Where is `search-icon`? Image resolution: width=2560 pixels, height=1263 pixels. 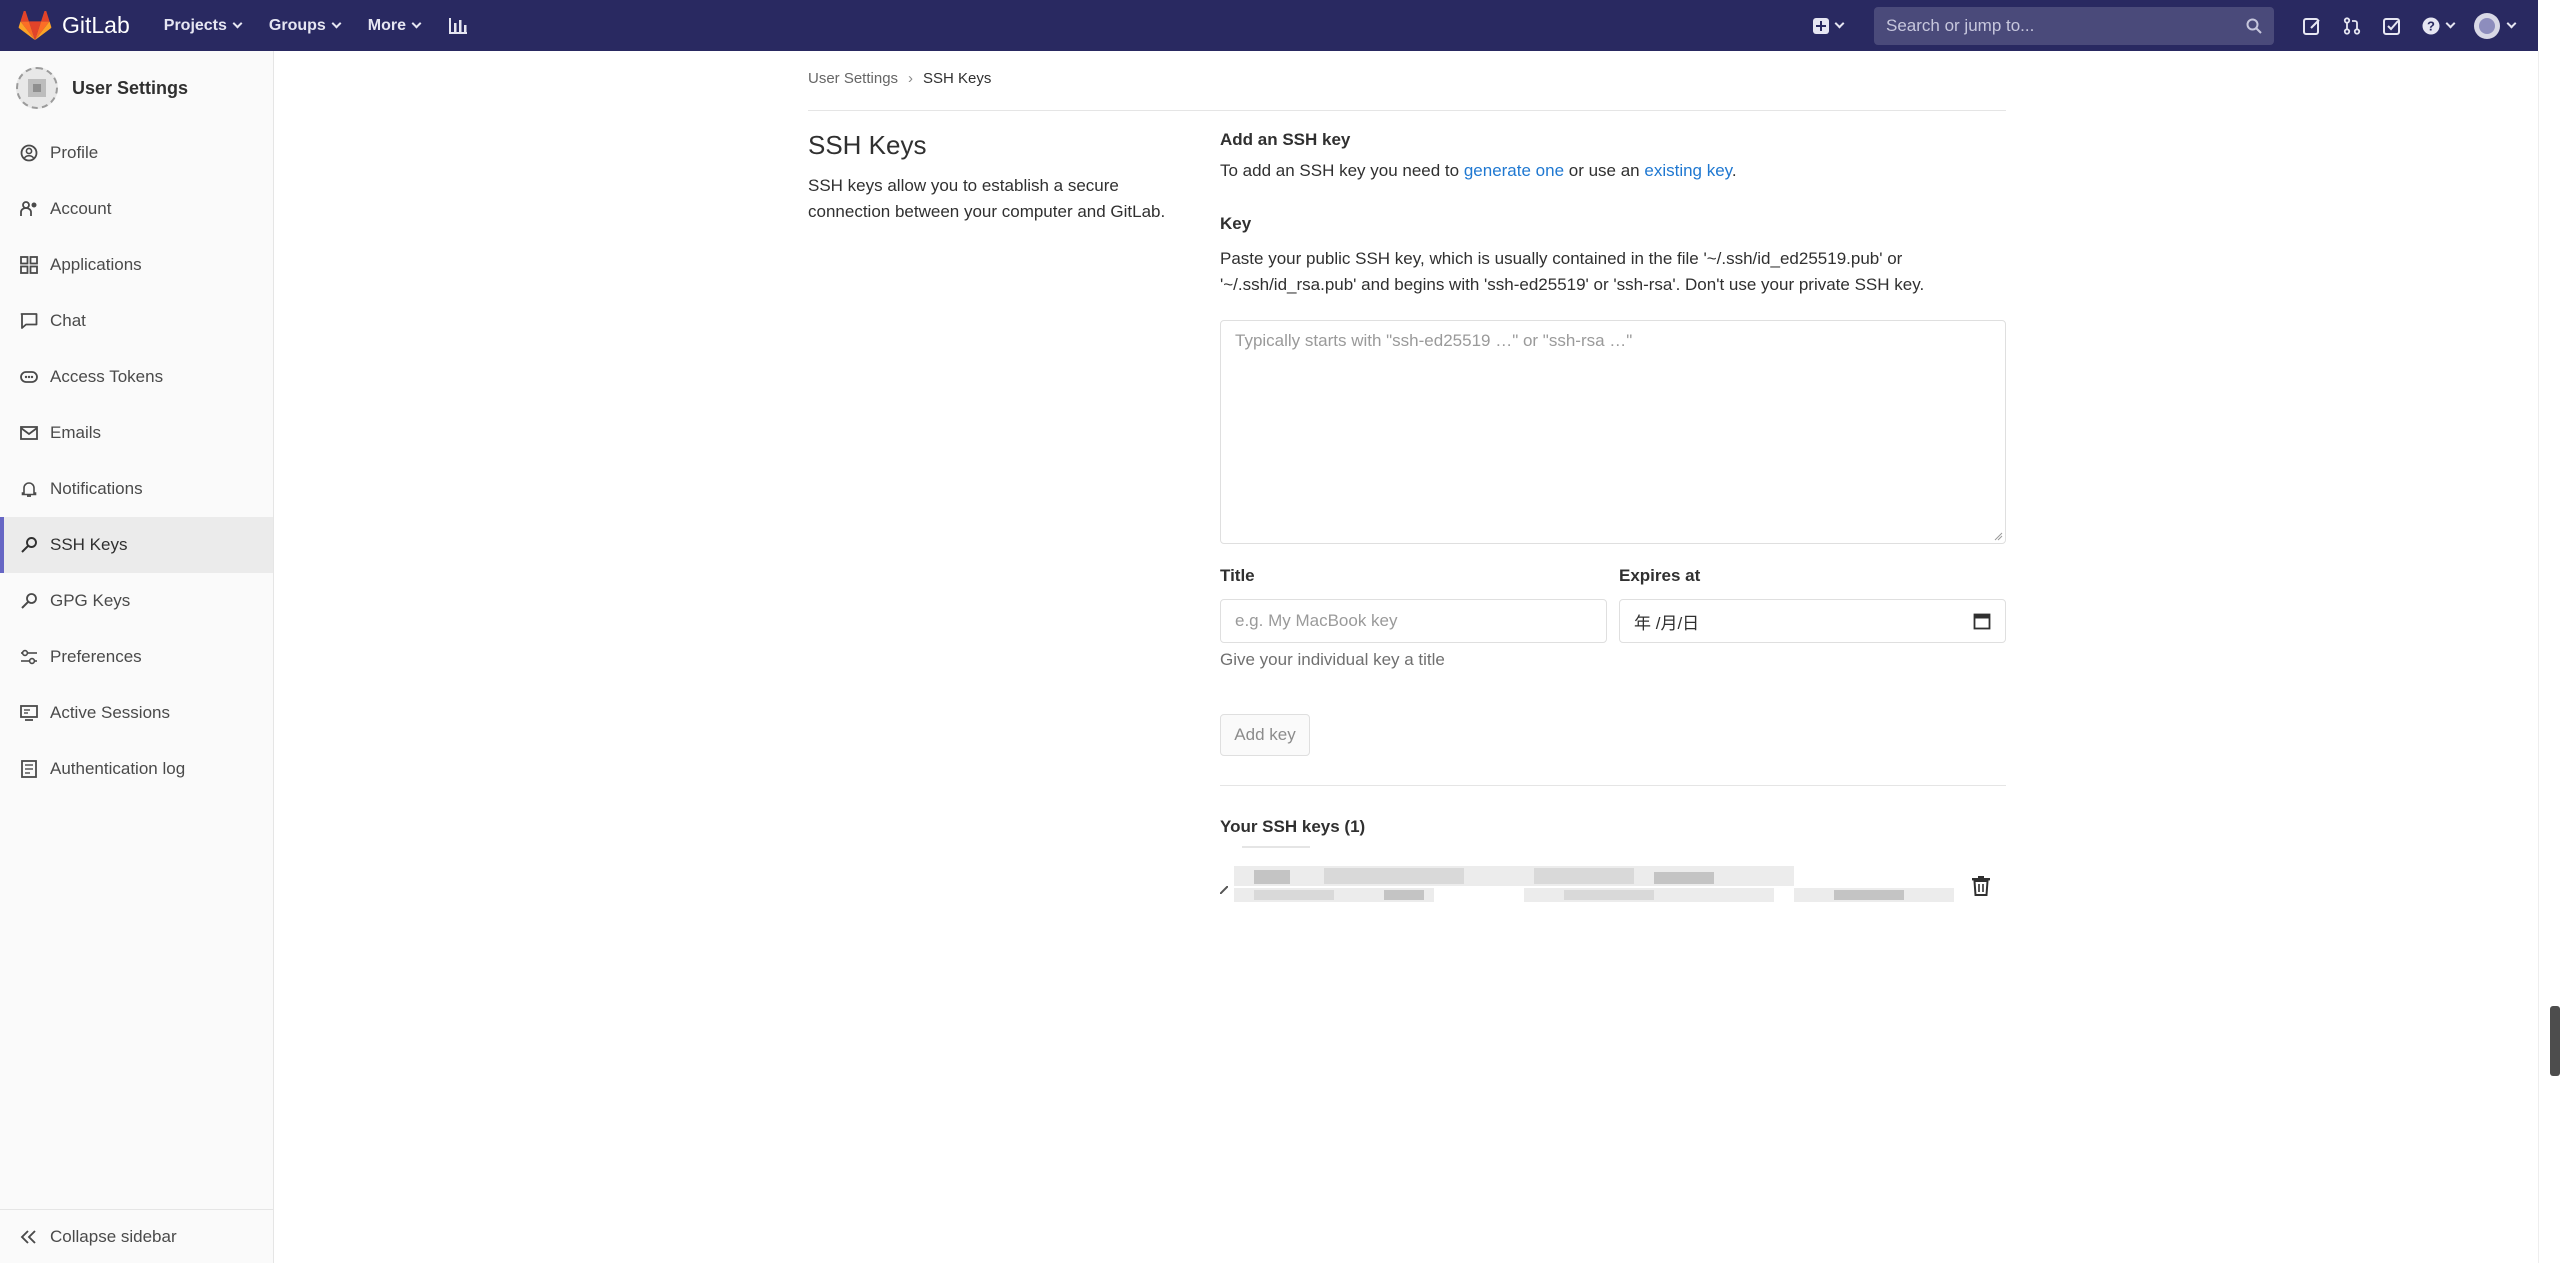 search-icon is located at coordinates (2254, 26).